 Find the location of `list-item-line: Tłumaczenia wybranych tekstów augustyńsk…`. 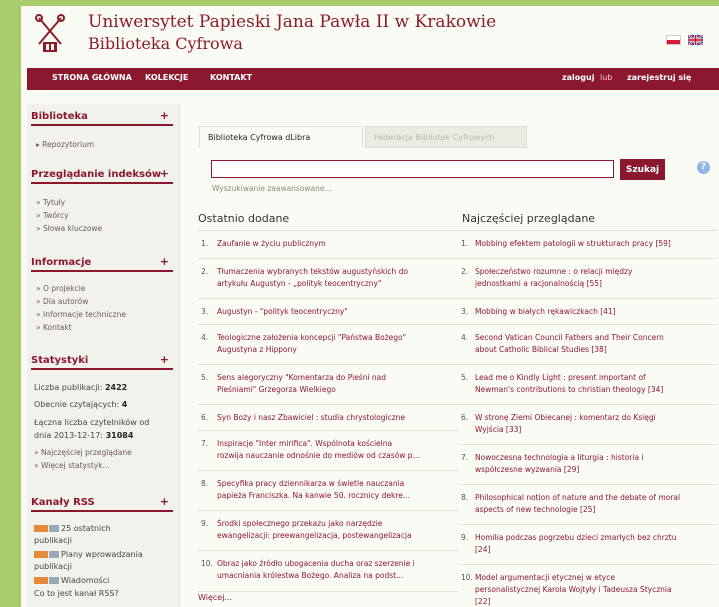

list-item-line: Tłumaczenia wybranych tekstów augustyńsk… is located at coordinates (313, 271).